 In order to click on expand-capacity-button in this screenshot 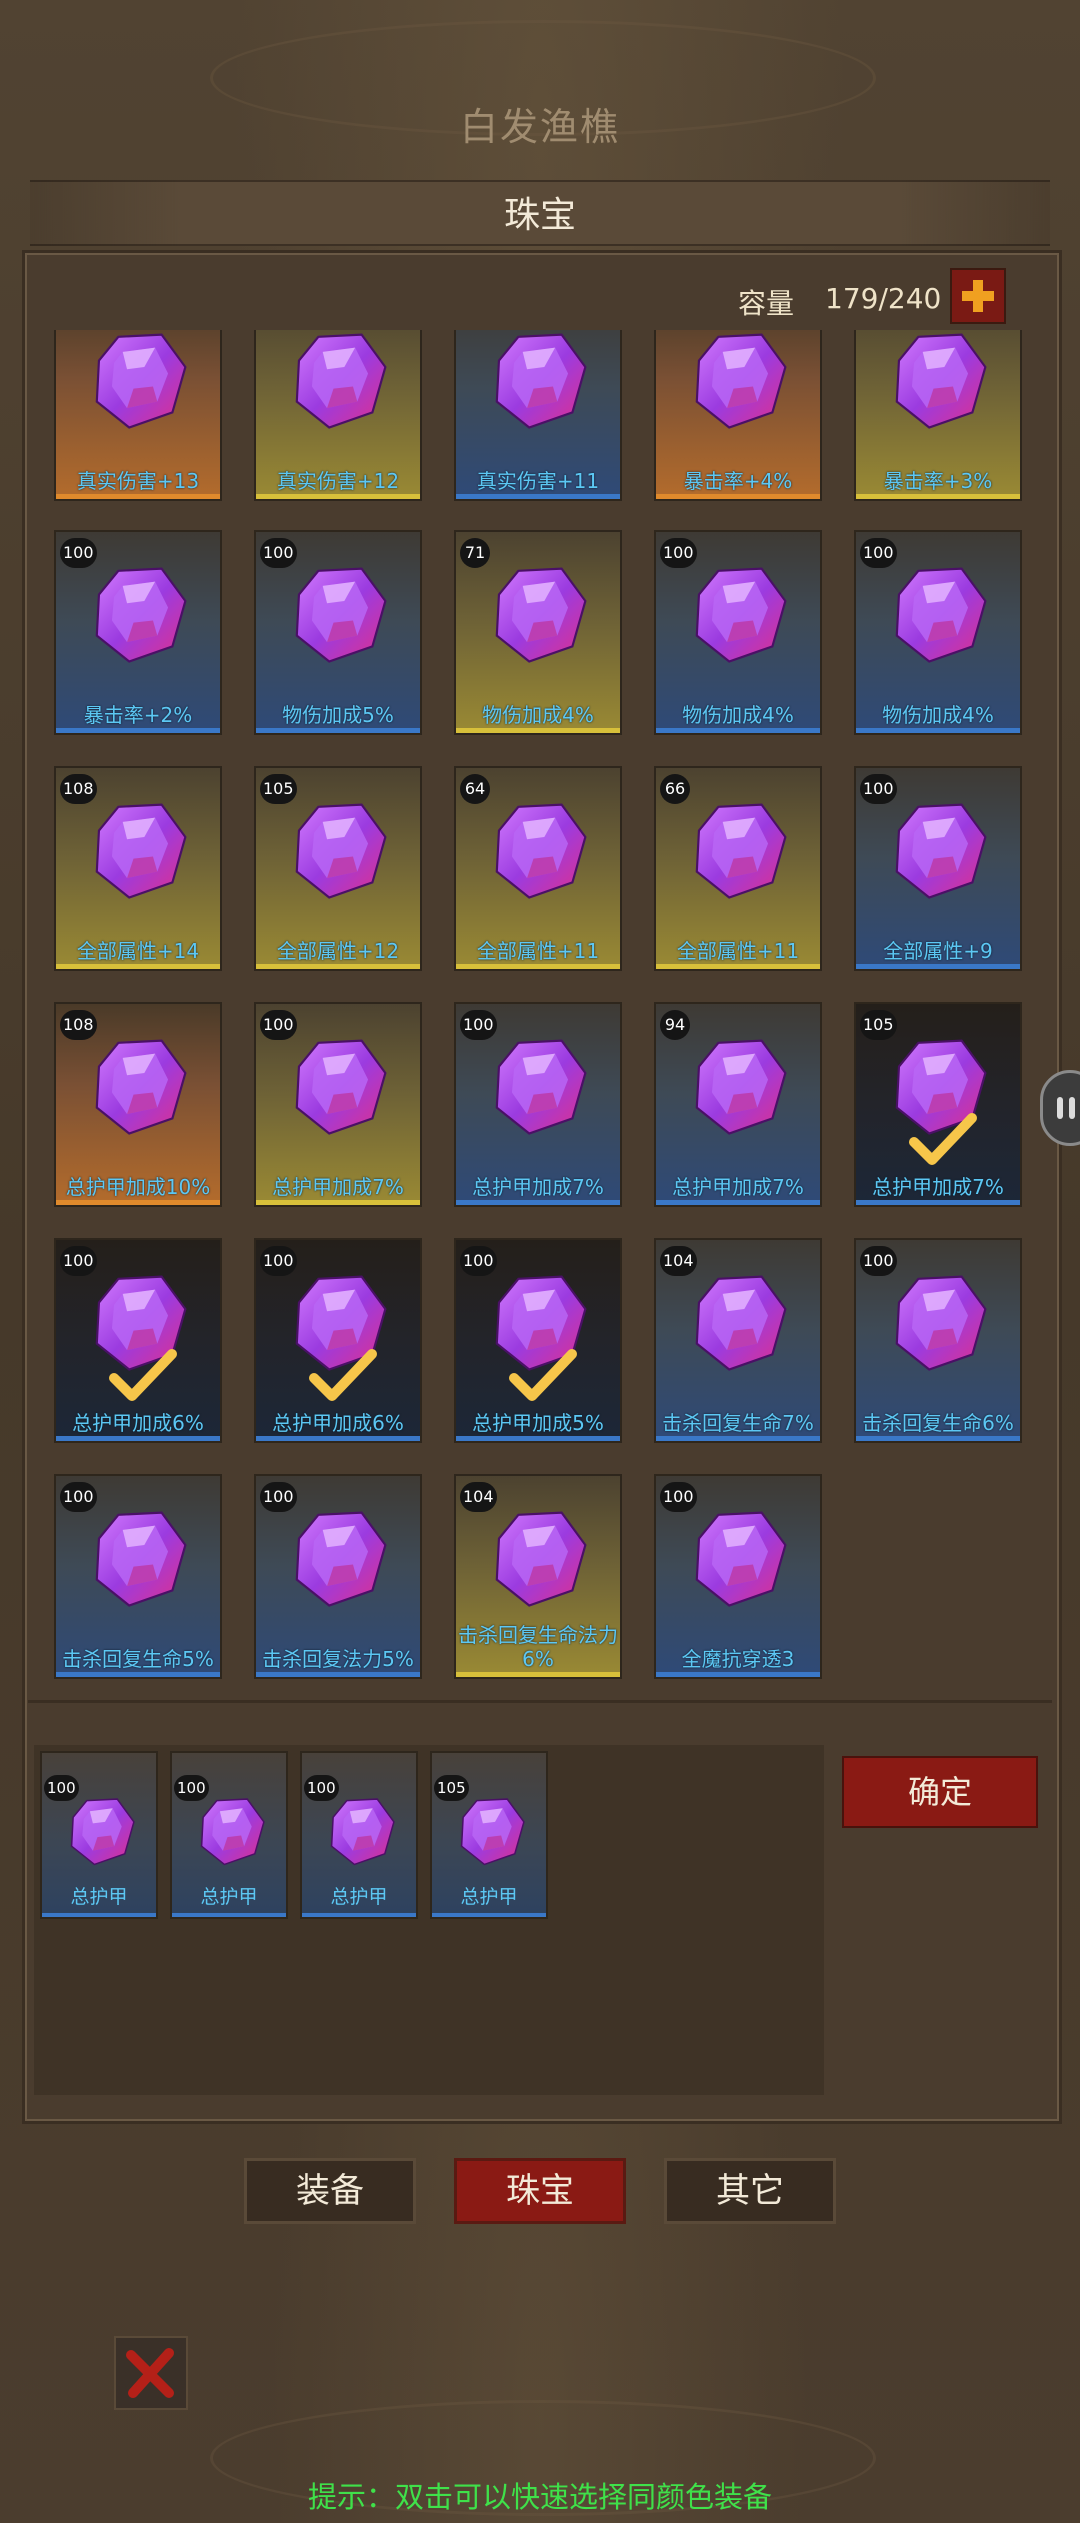, I will do `click(978, 296)`.